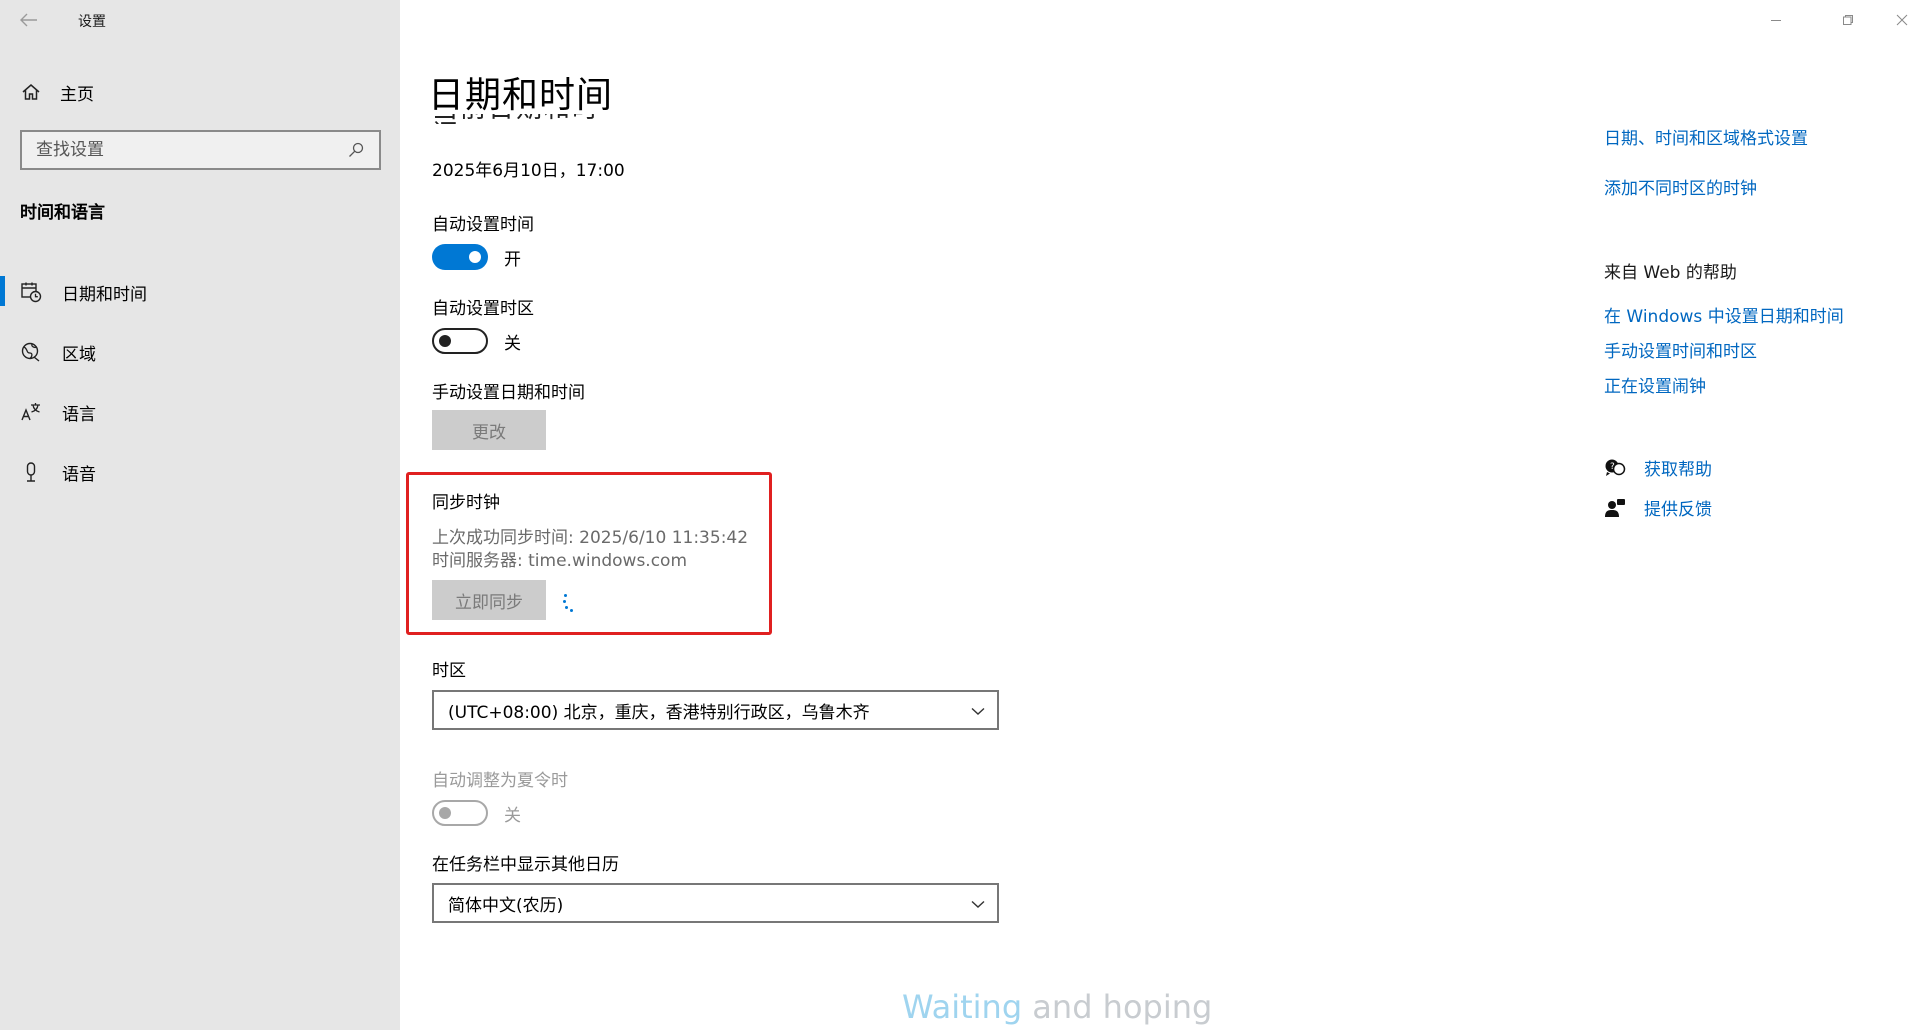 The image size is (1920, 1030). I want to click on web-help-heading: 来自 Web 的帮助, so click(1670, 273).